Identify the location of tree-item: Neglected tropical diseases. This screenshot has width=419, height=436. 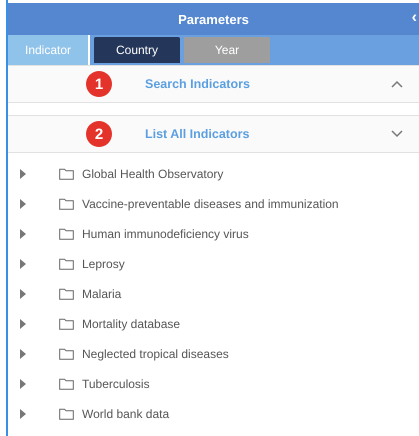
(155, 354).